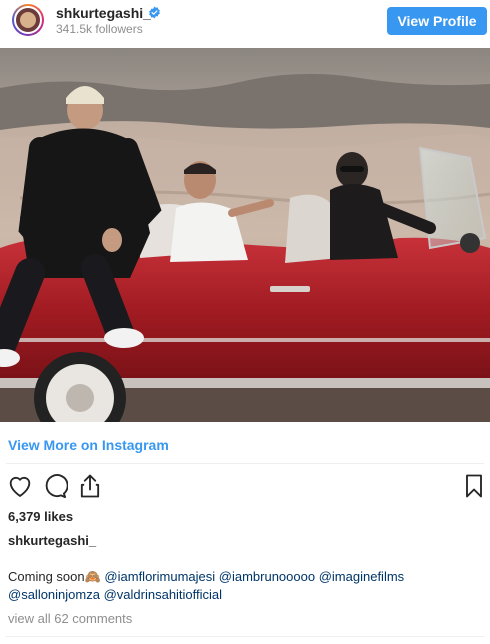 Image resolution: width=490 pixels, height=644 pixels. I want to click on caption-body: Coming soon🙈, so click(54, 576).